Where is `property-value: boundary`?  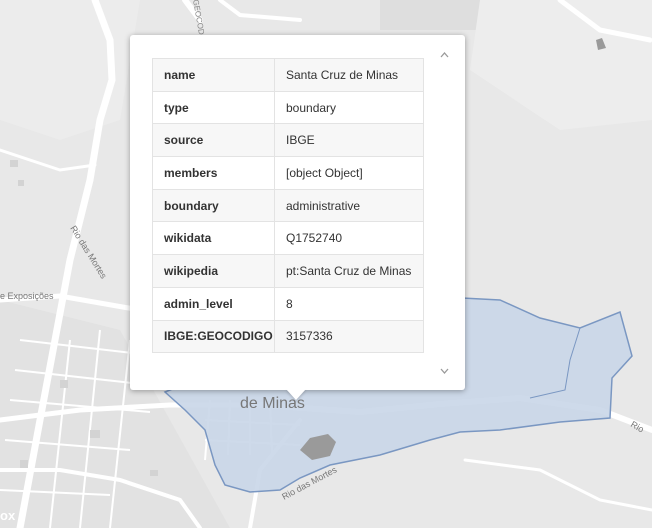 property-value: boundary is located at coordinates (349, 107).